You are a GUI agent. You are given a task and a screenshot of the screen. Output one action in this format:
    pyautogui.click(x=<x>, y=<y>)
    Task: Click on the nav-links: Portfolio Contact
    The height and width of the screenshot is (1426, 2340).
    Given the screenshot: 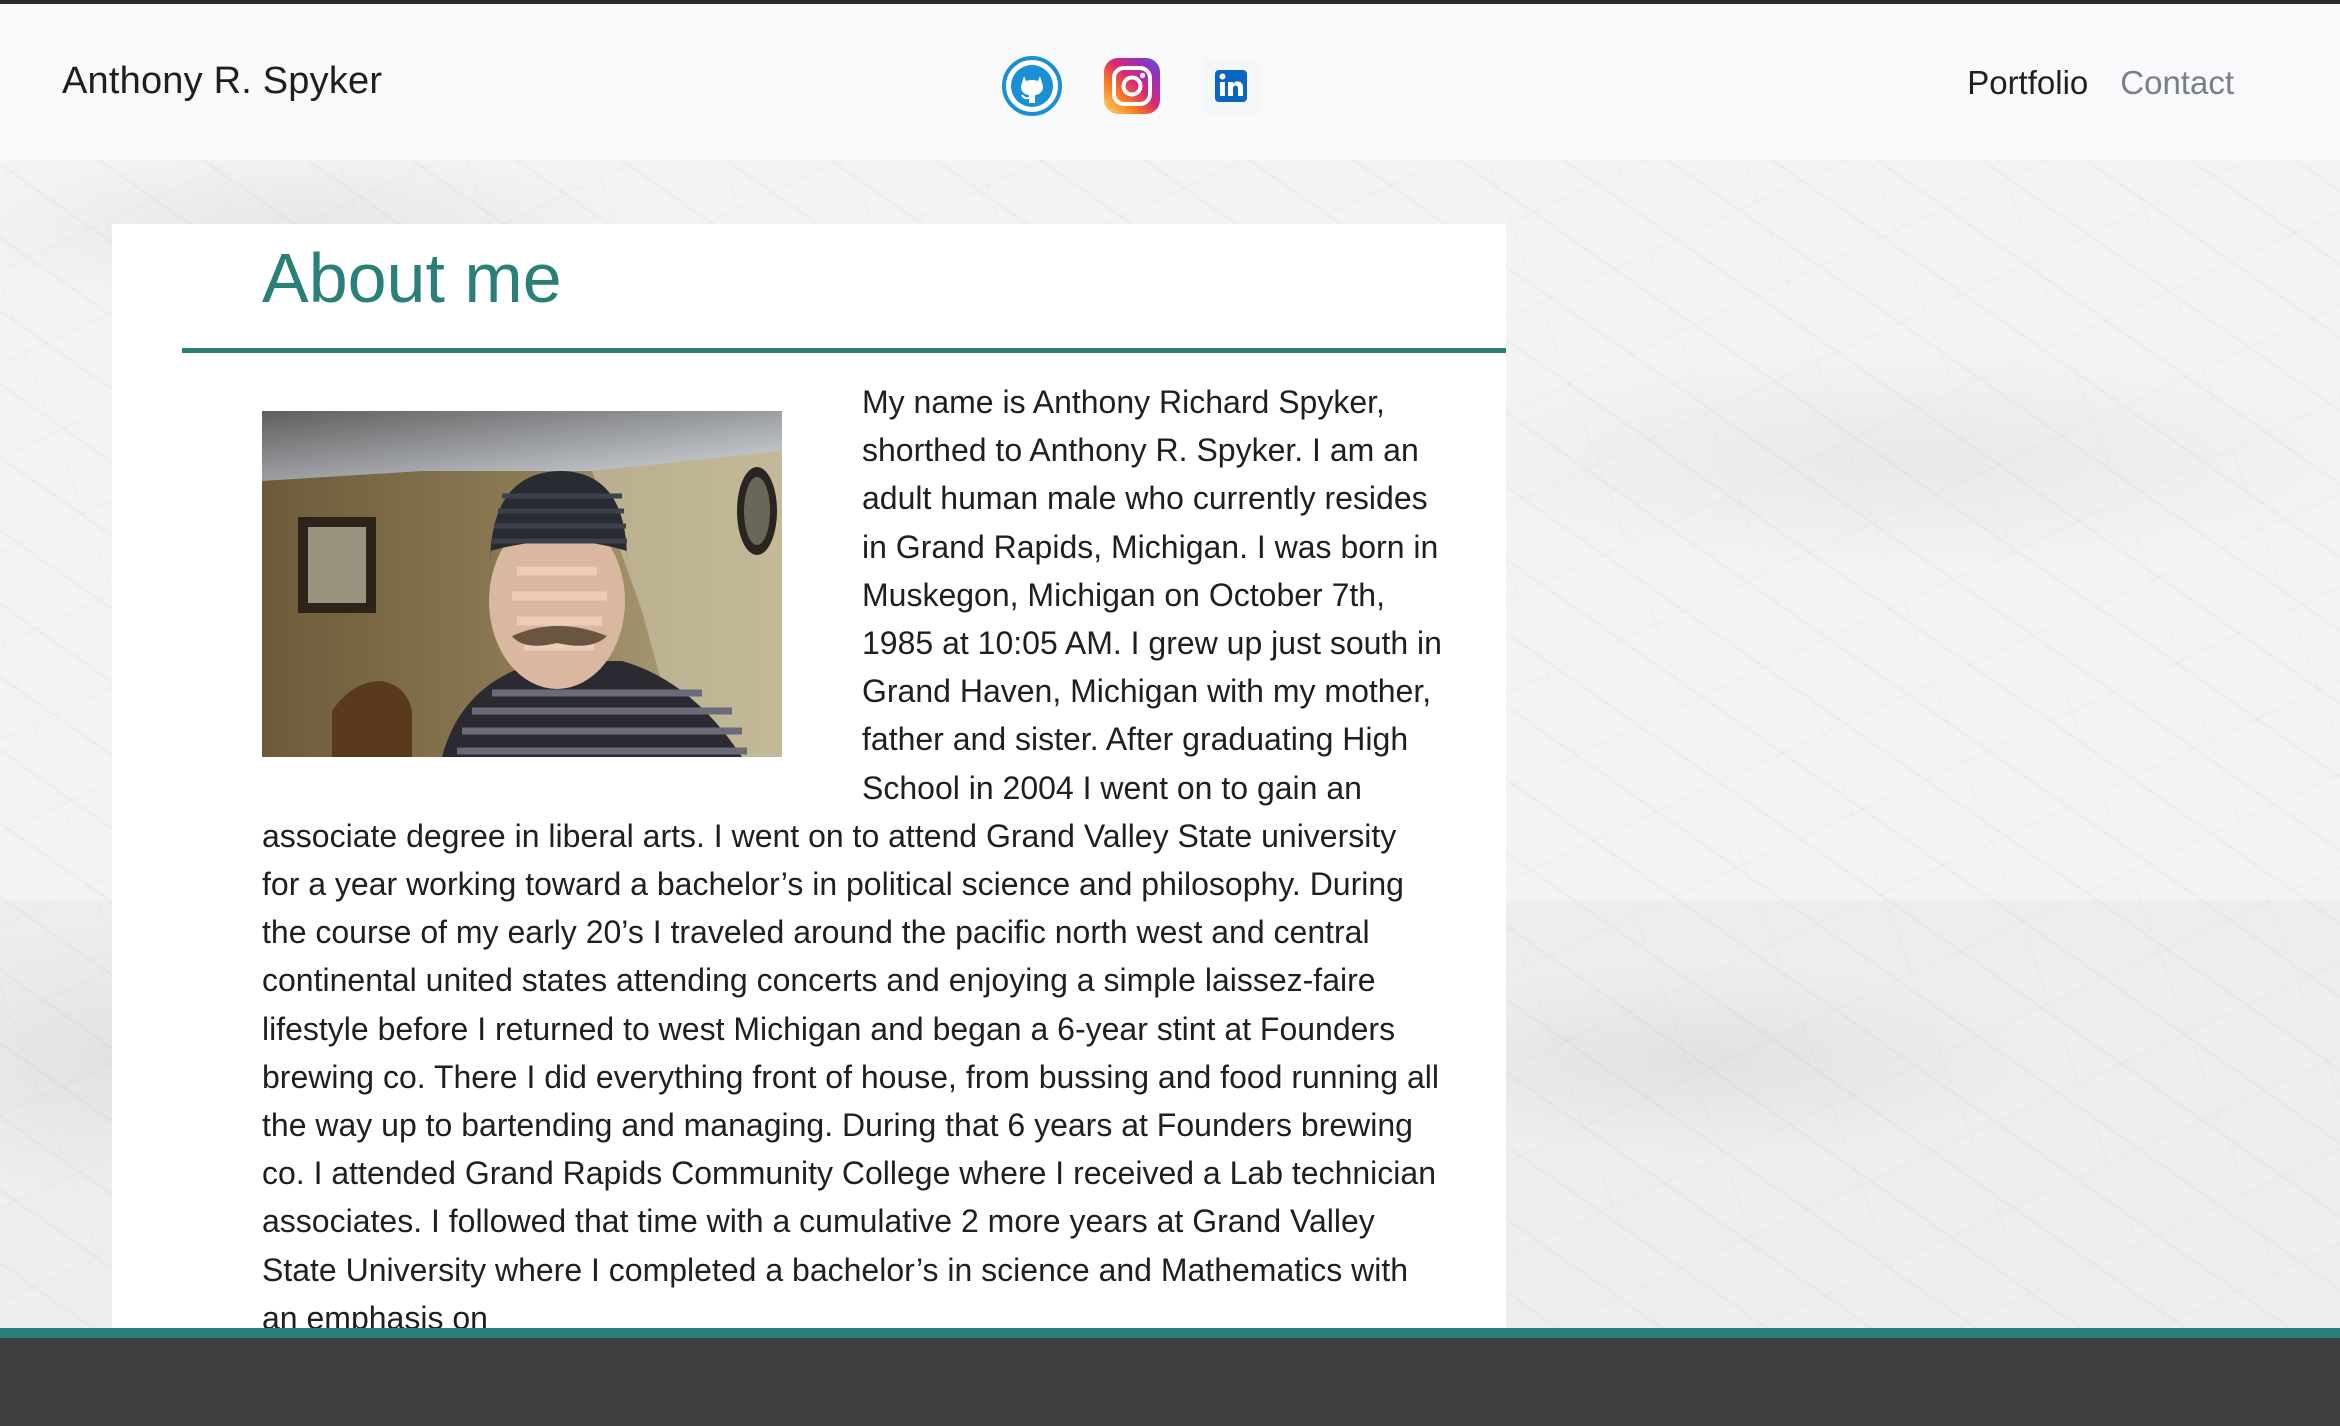 What is the action you would take?
    pyautogui.click(x=2100, y=83)
    